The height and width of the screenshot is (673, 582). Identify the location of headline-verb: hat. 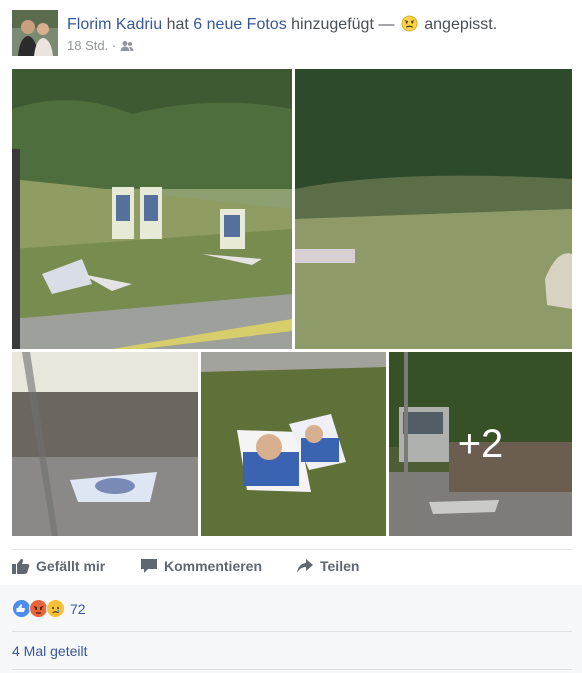
(177, 24).